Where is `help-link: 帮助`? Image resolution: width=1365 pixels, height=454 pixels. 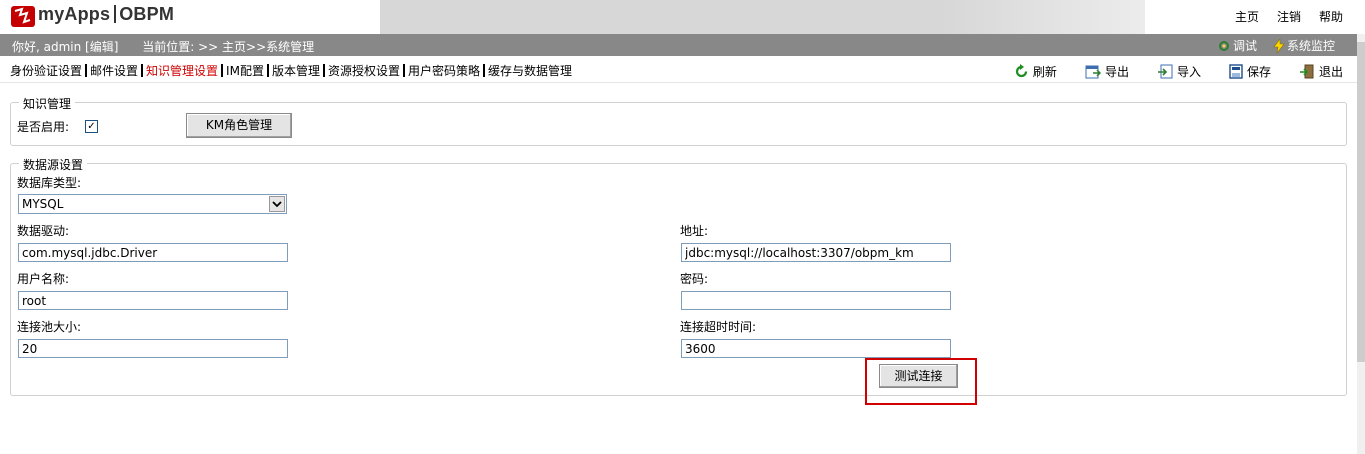 help-link: 帮助 is located at coordinates (1331, 16).